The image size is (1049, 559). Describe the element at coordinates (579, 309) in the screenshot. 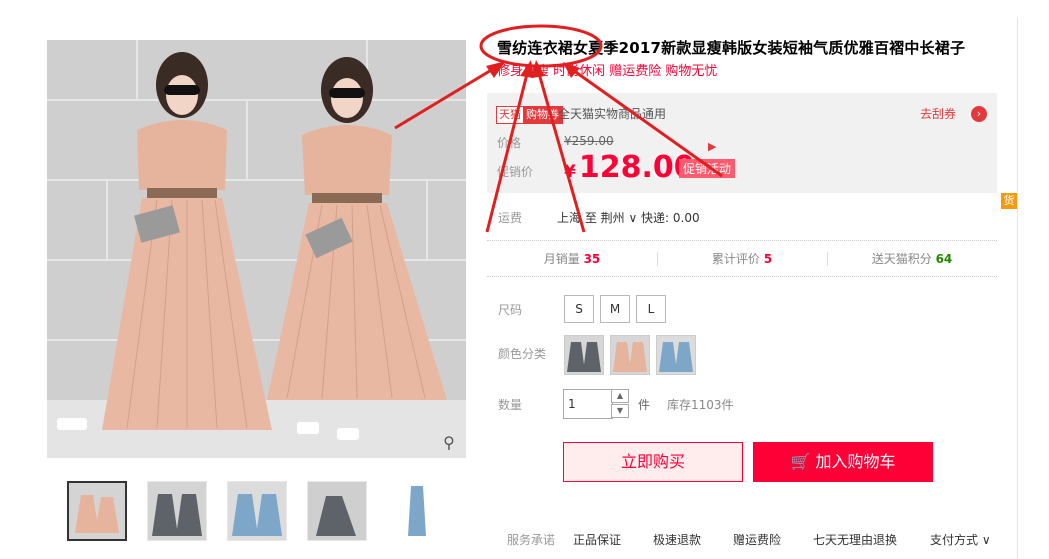

I see `size-option-s: S` at that location.